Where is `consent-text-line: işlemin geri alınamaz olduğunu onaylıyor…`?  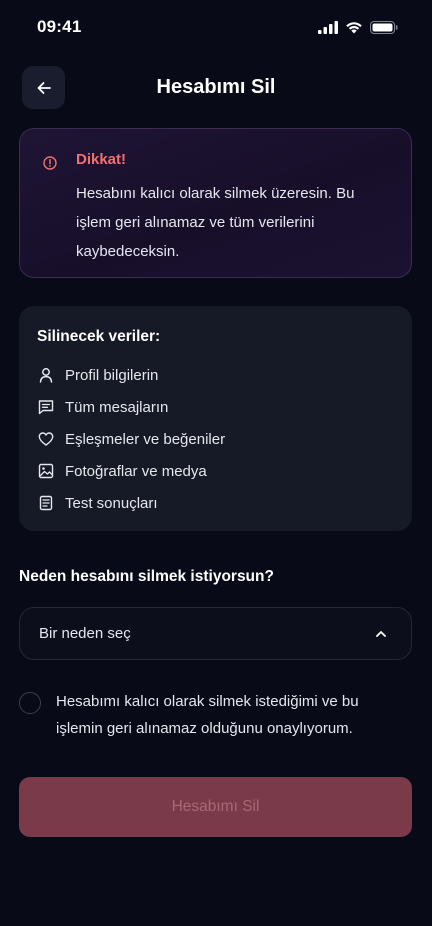 consent-text-line: işlemin geri alınamaz olduğunu onaylıyor… is located at coordinates (204, 728).